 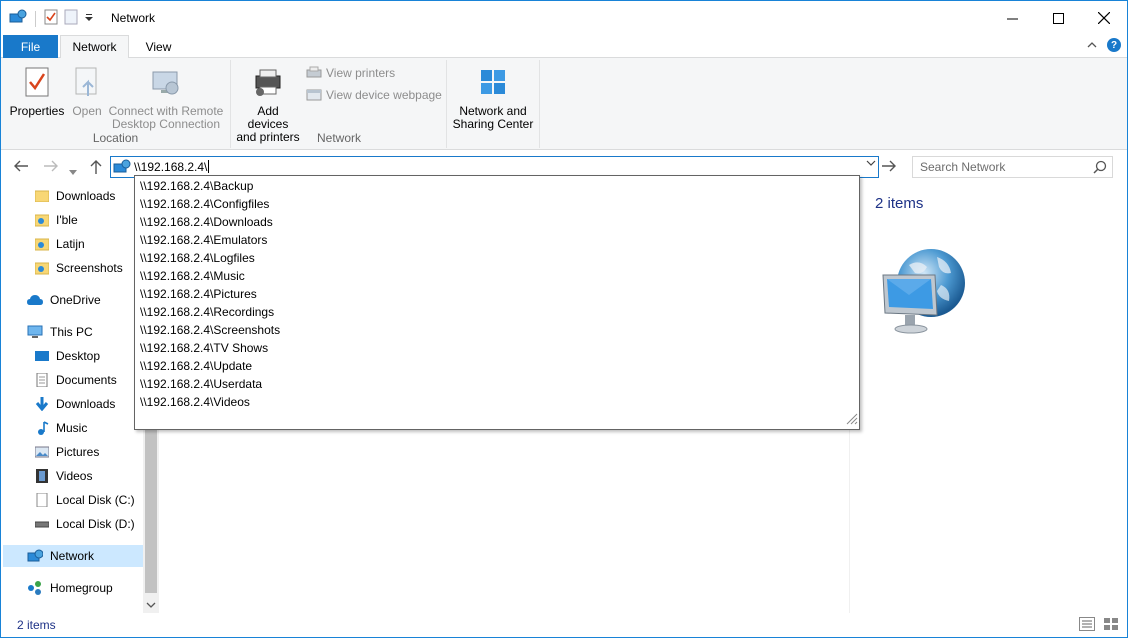 What do you see at coordinates (1111, 625) in the screenshot?
I see `large-icons-view-icon` at bounding box center [1111, 625].